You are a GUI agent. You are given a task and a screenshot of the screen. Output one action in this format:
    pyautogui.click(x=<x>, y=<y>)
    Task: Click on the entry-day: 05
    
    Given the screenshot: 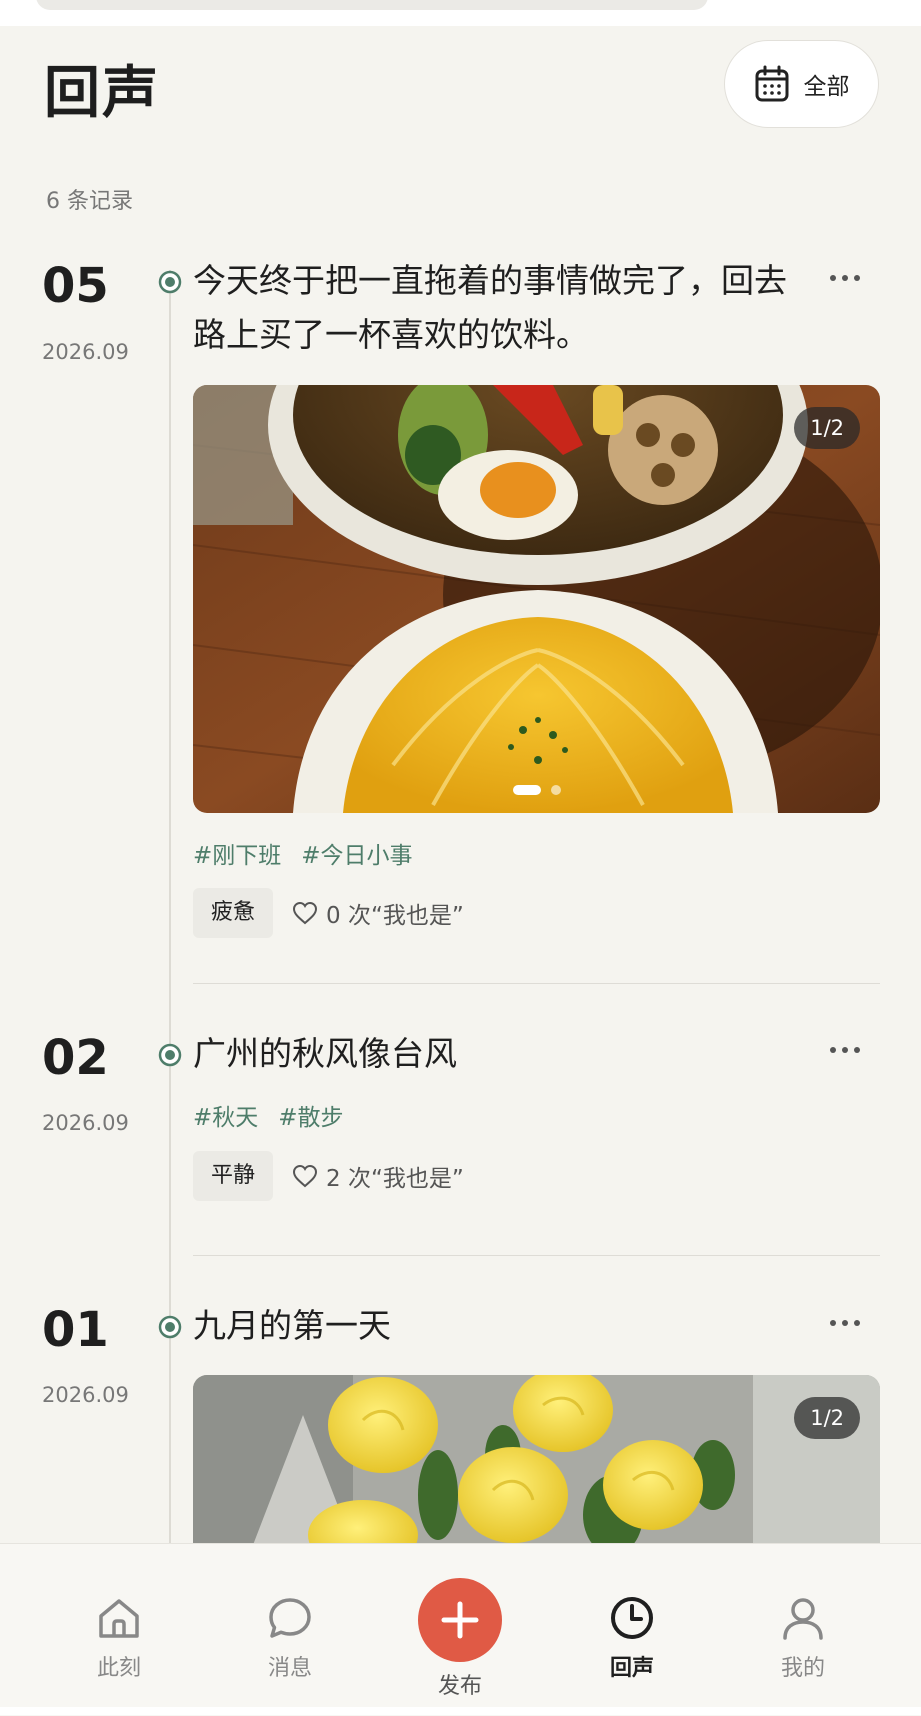 What is the action you would take?
    pyautogui.click(x=75, y=286)
    